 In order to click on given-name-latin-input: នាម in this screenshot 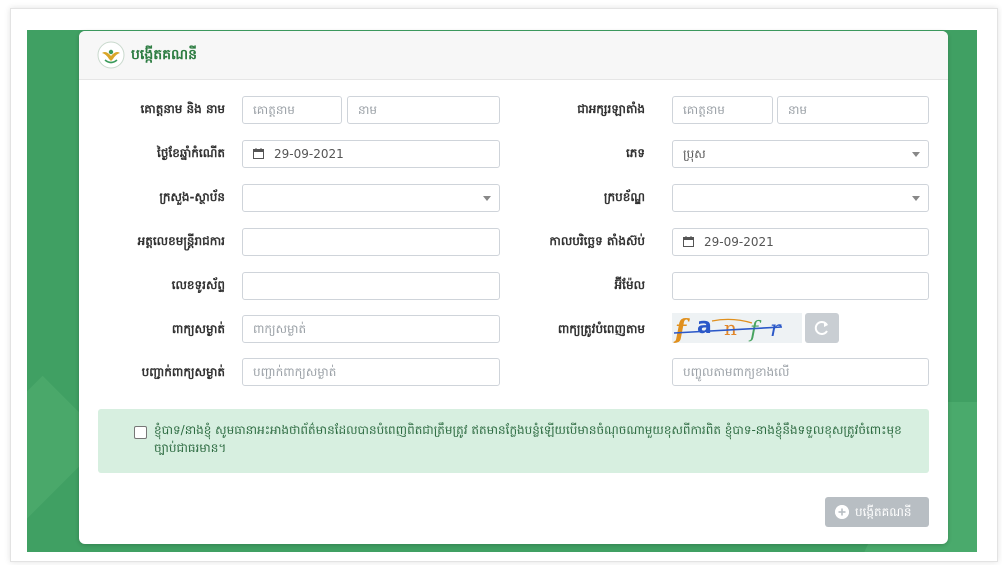, I will do `click(853, 110)`.